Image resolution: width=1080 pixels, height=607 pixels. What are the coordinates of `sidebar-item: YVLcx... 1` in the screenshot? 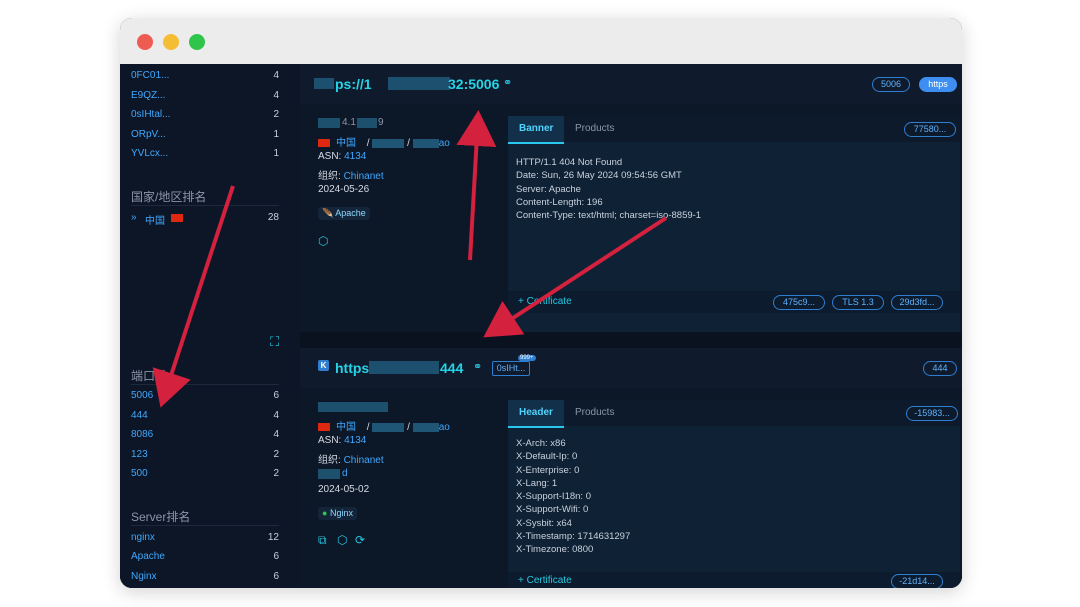 It's located at (205, 154).